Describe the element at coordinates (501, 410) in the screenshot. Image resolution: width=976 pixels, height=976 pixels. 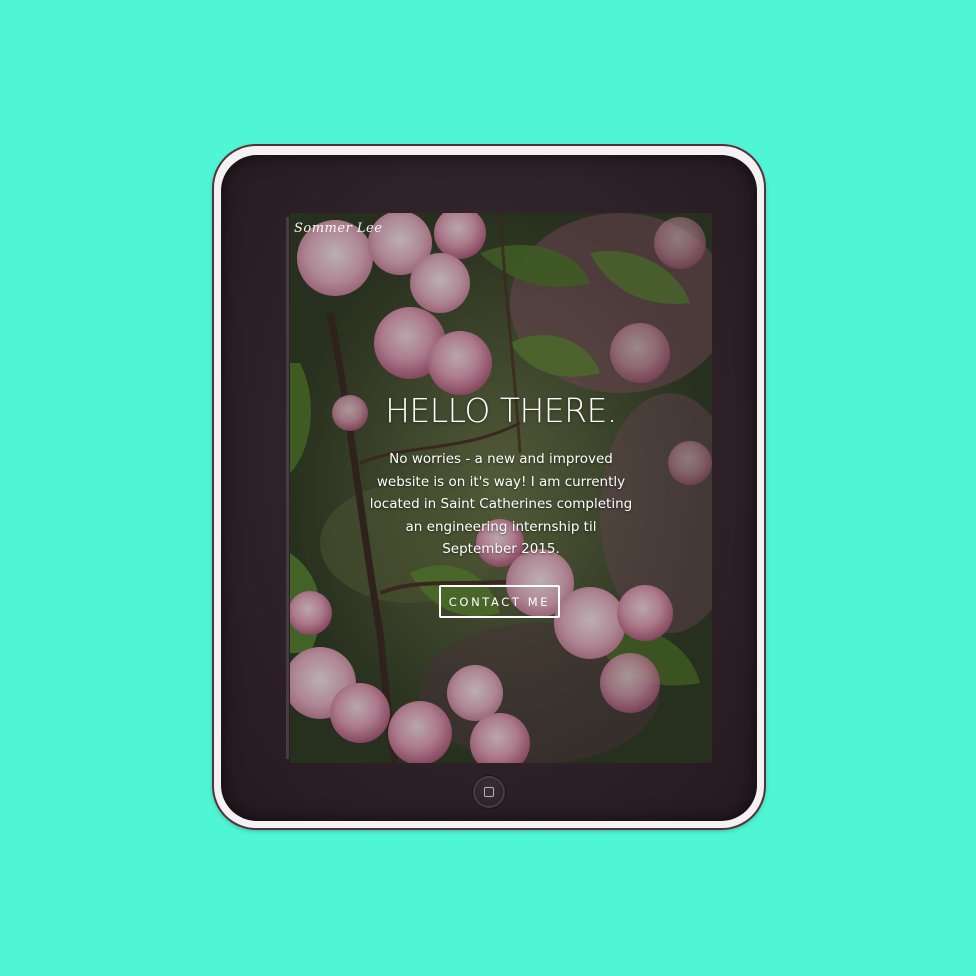
I see `page-title: HELLO THERE.` at that location.